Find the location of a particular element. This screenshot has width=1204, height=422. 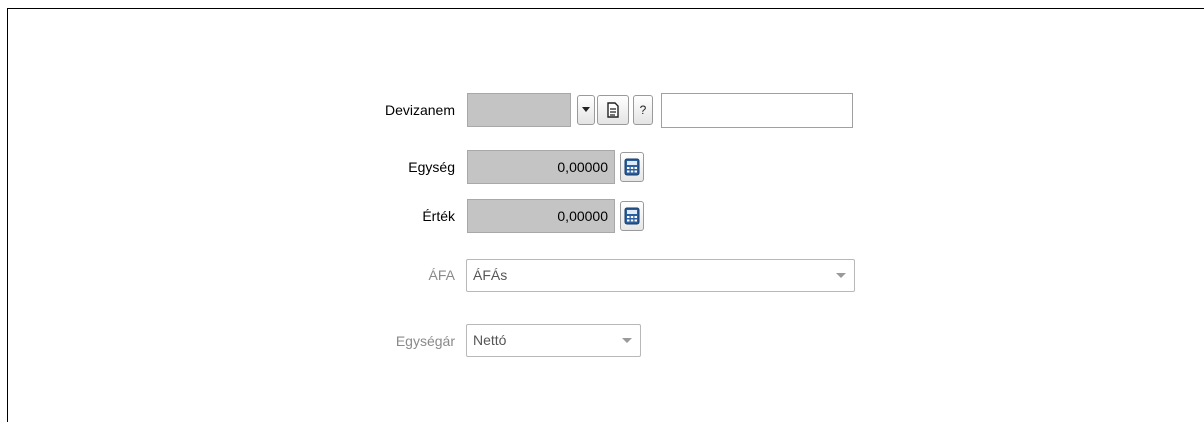

document-icon is located at coordinates (613, 110).